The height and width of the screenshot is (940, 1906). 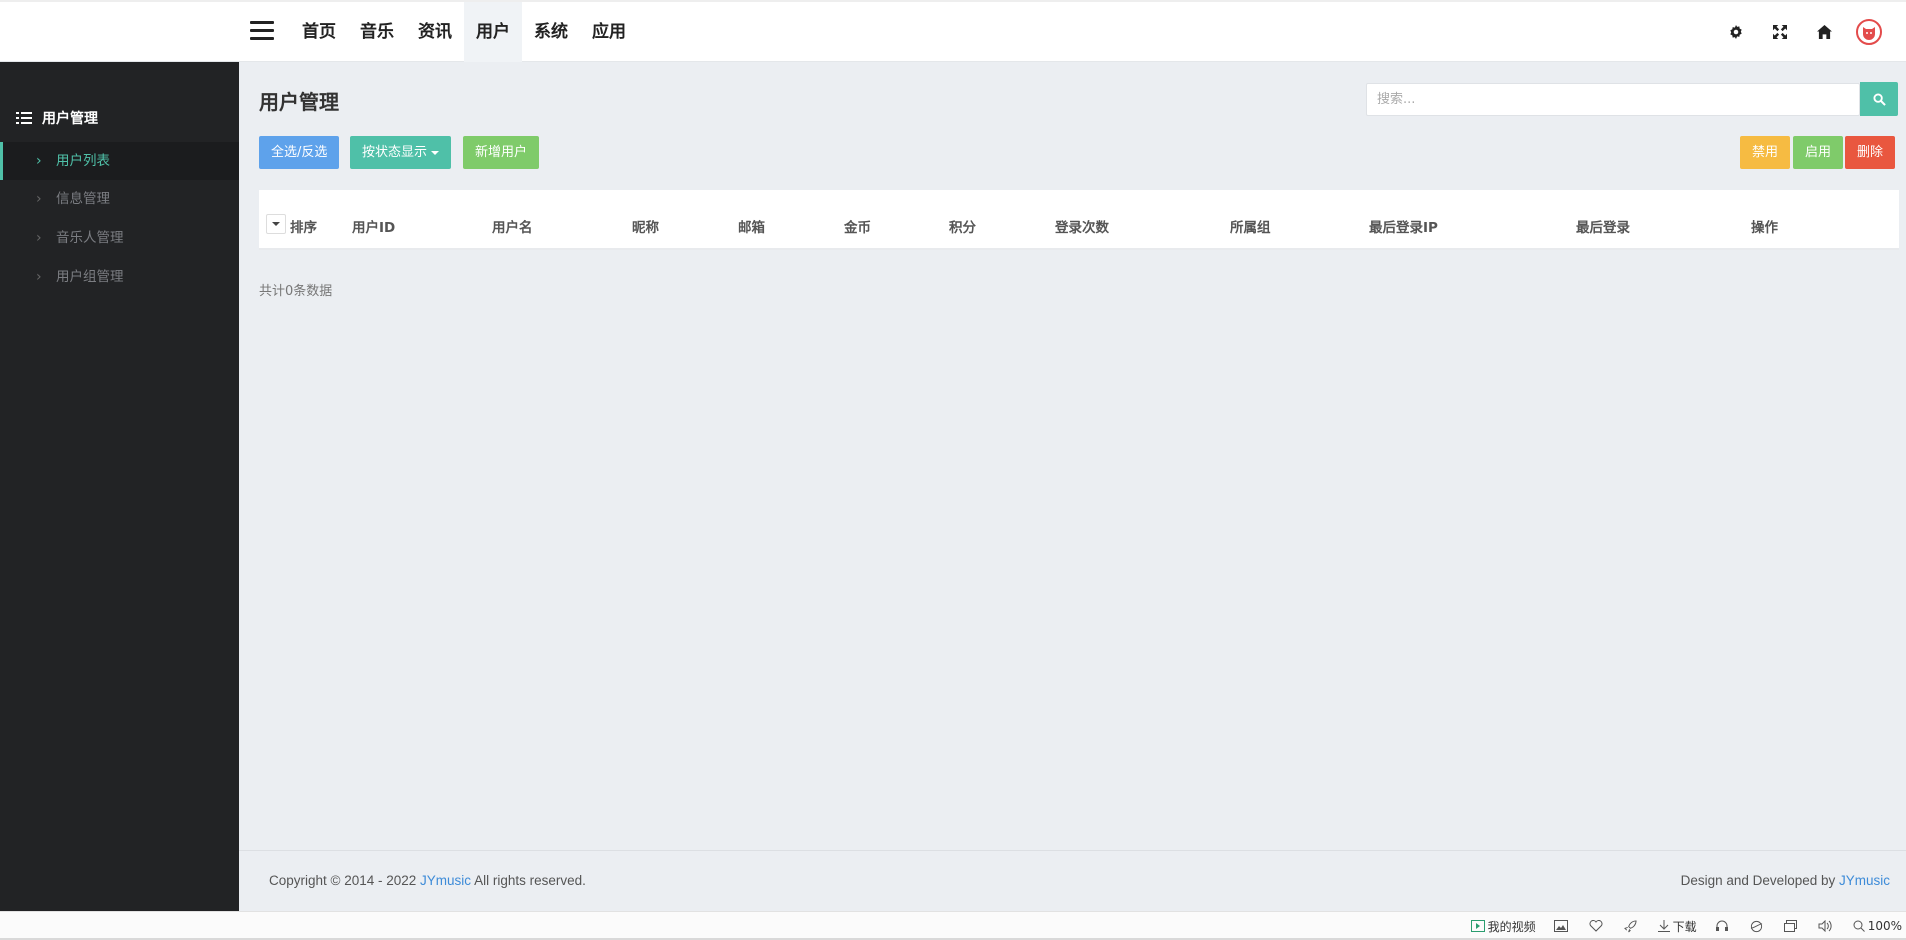 I want to click on header-actions, so click(x=1810, y=32).